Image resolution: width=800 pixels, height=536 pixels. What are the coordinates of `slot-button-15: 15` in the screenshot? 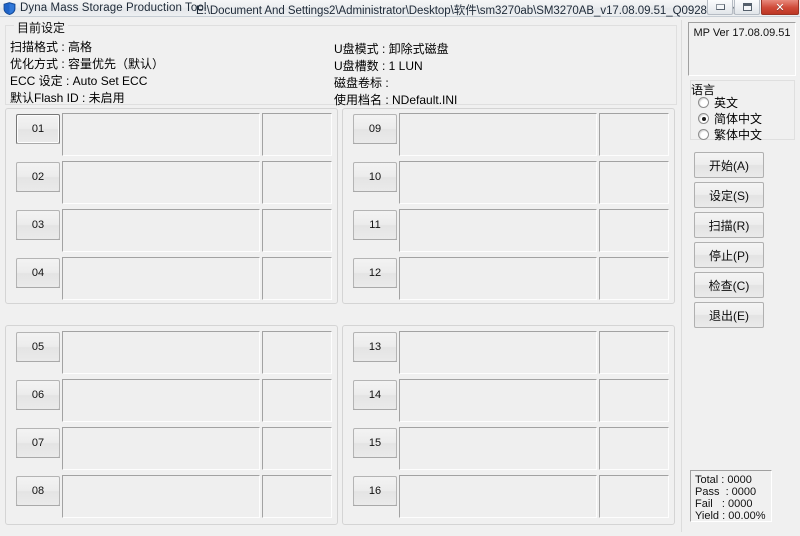 It's located at (375, 443).